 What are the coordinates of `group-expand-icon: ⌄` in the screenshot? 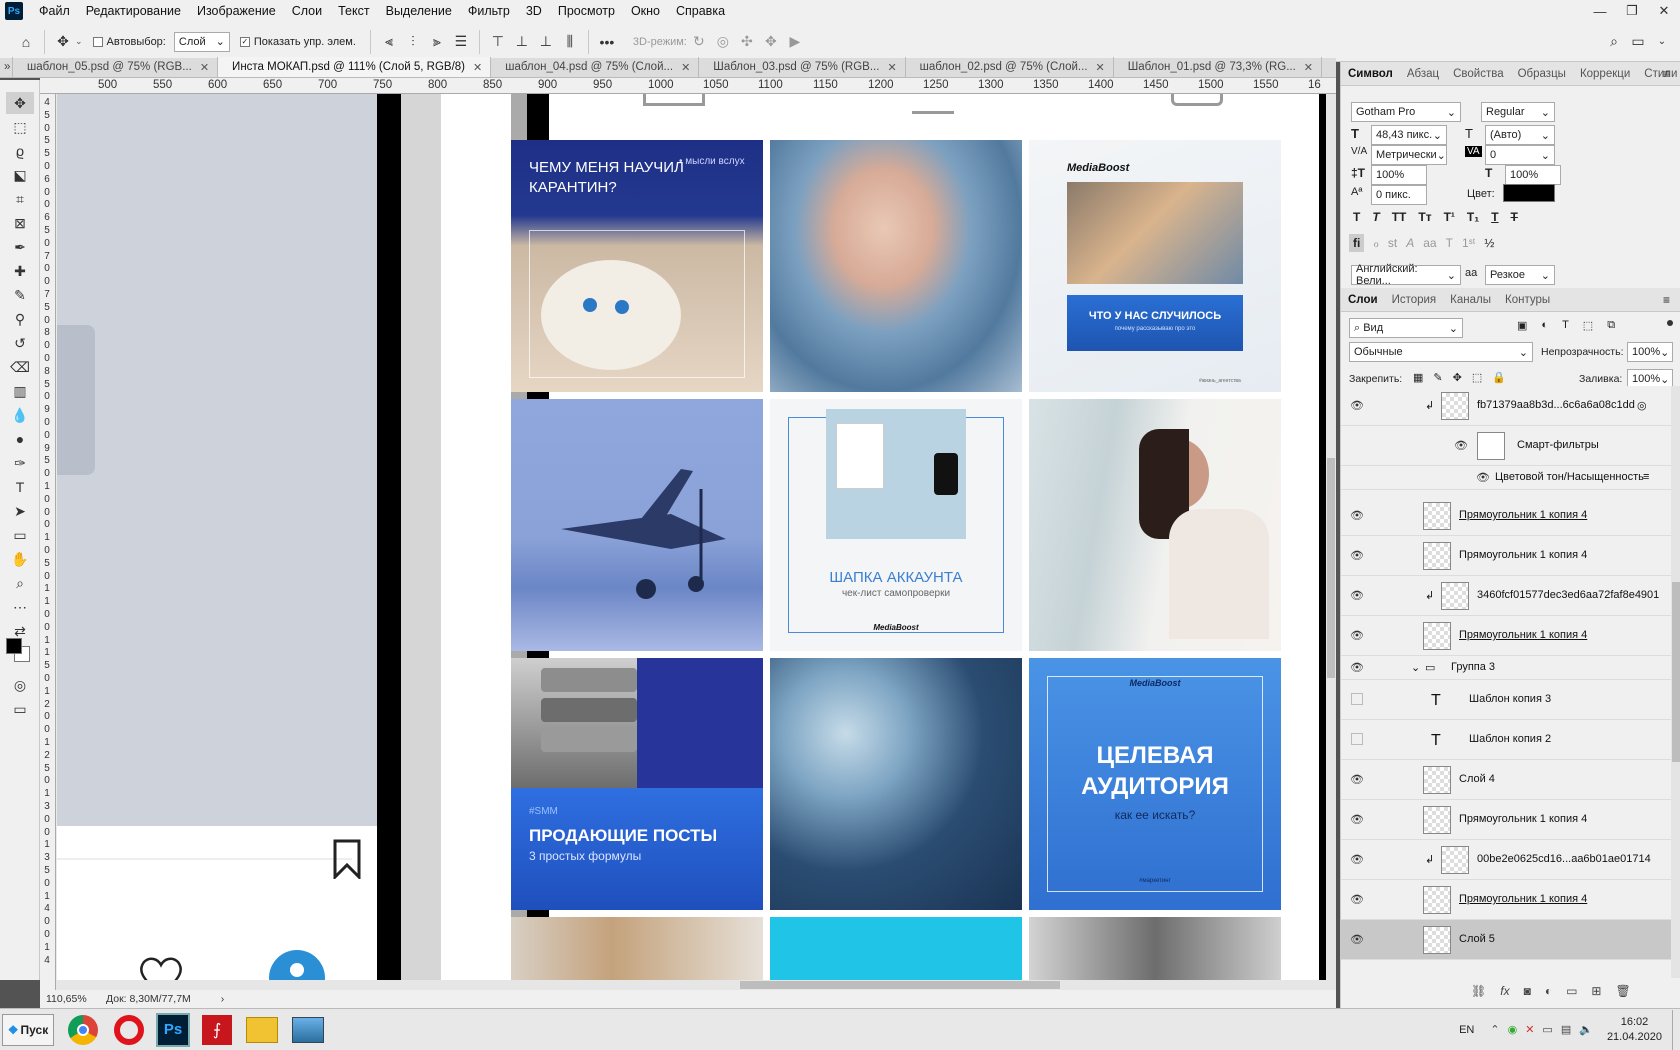 It's located at (1415, 667).